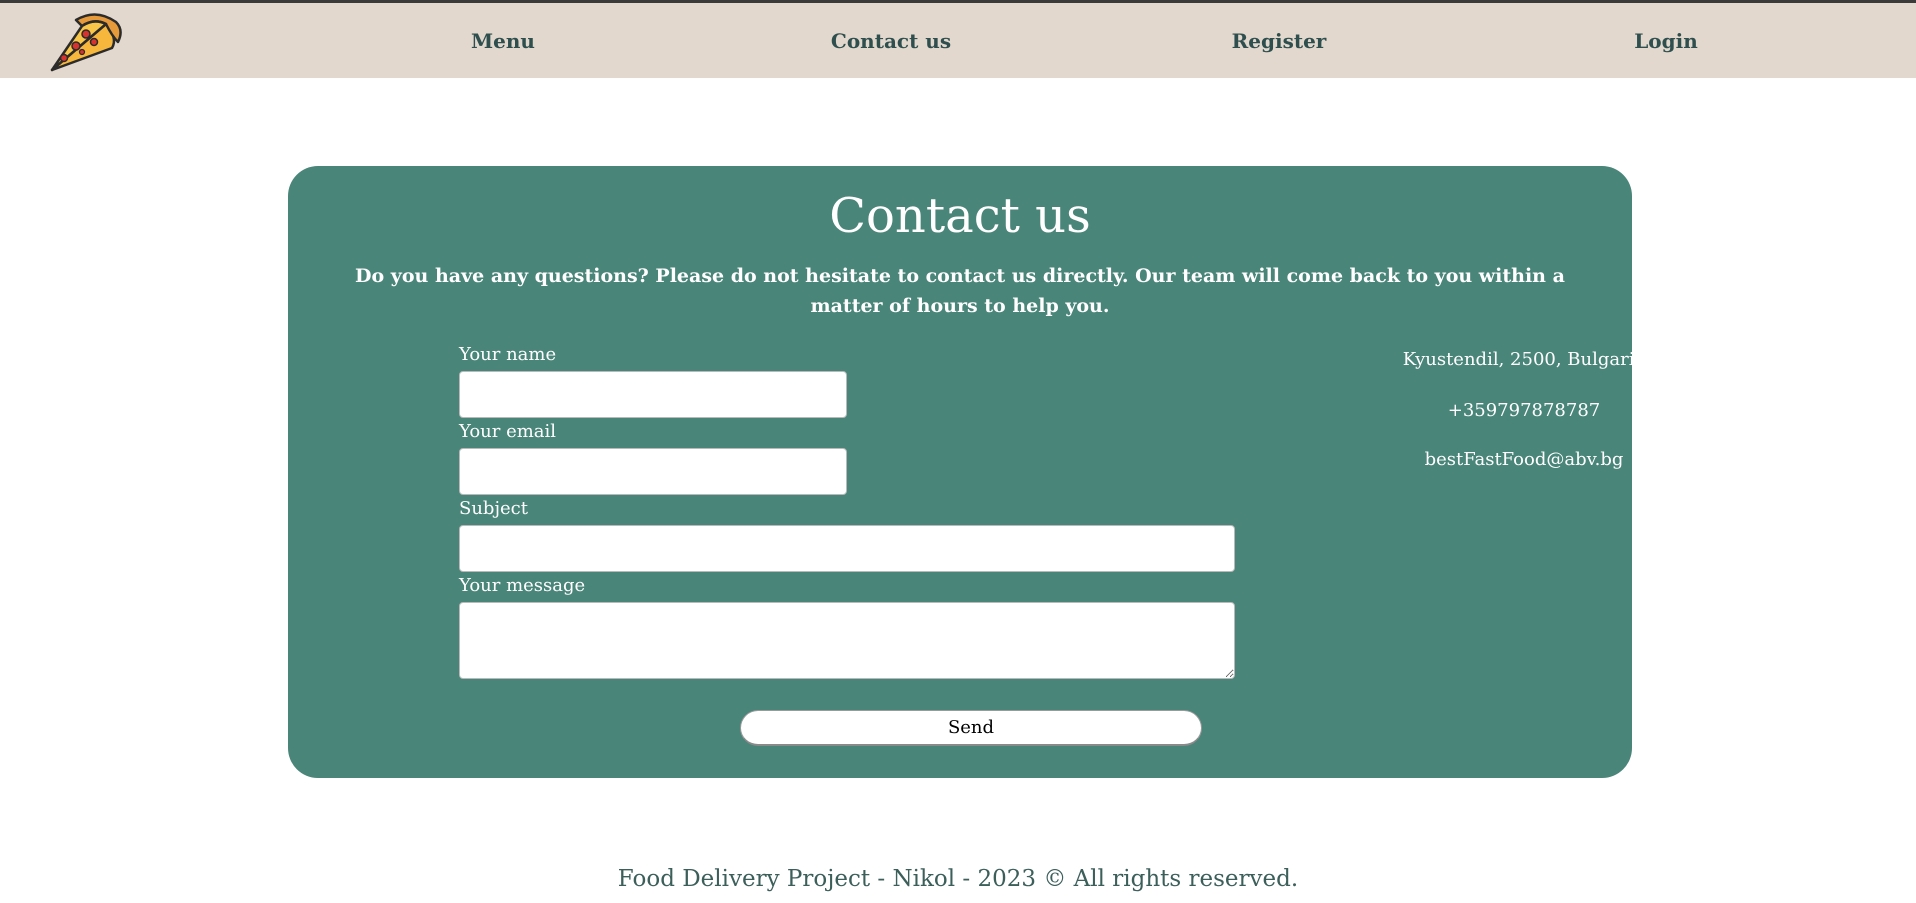 The width and height of the screenshot is (1916, 903). What do you see at coordinates (508, 431) in the screenshot?
I see `email-label: Your email` at bounding box center [508, 431].